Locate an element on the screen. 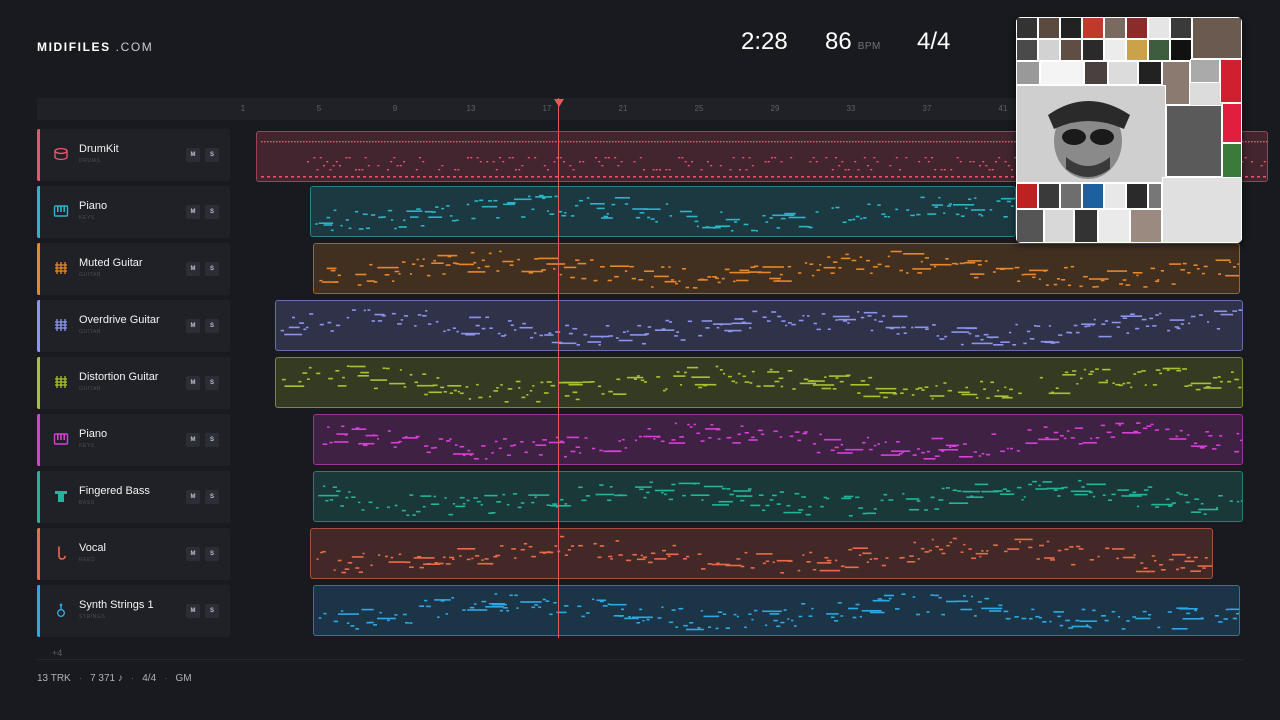 Image resolution: width=1280 pixels, height=720 pixels. brand-logo: MIDIFILES .COM is located at coordinates (95, 47).